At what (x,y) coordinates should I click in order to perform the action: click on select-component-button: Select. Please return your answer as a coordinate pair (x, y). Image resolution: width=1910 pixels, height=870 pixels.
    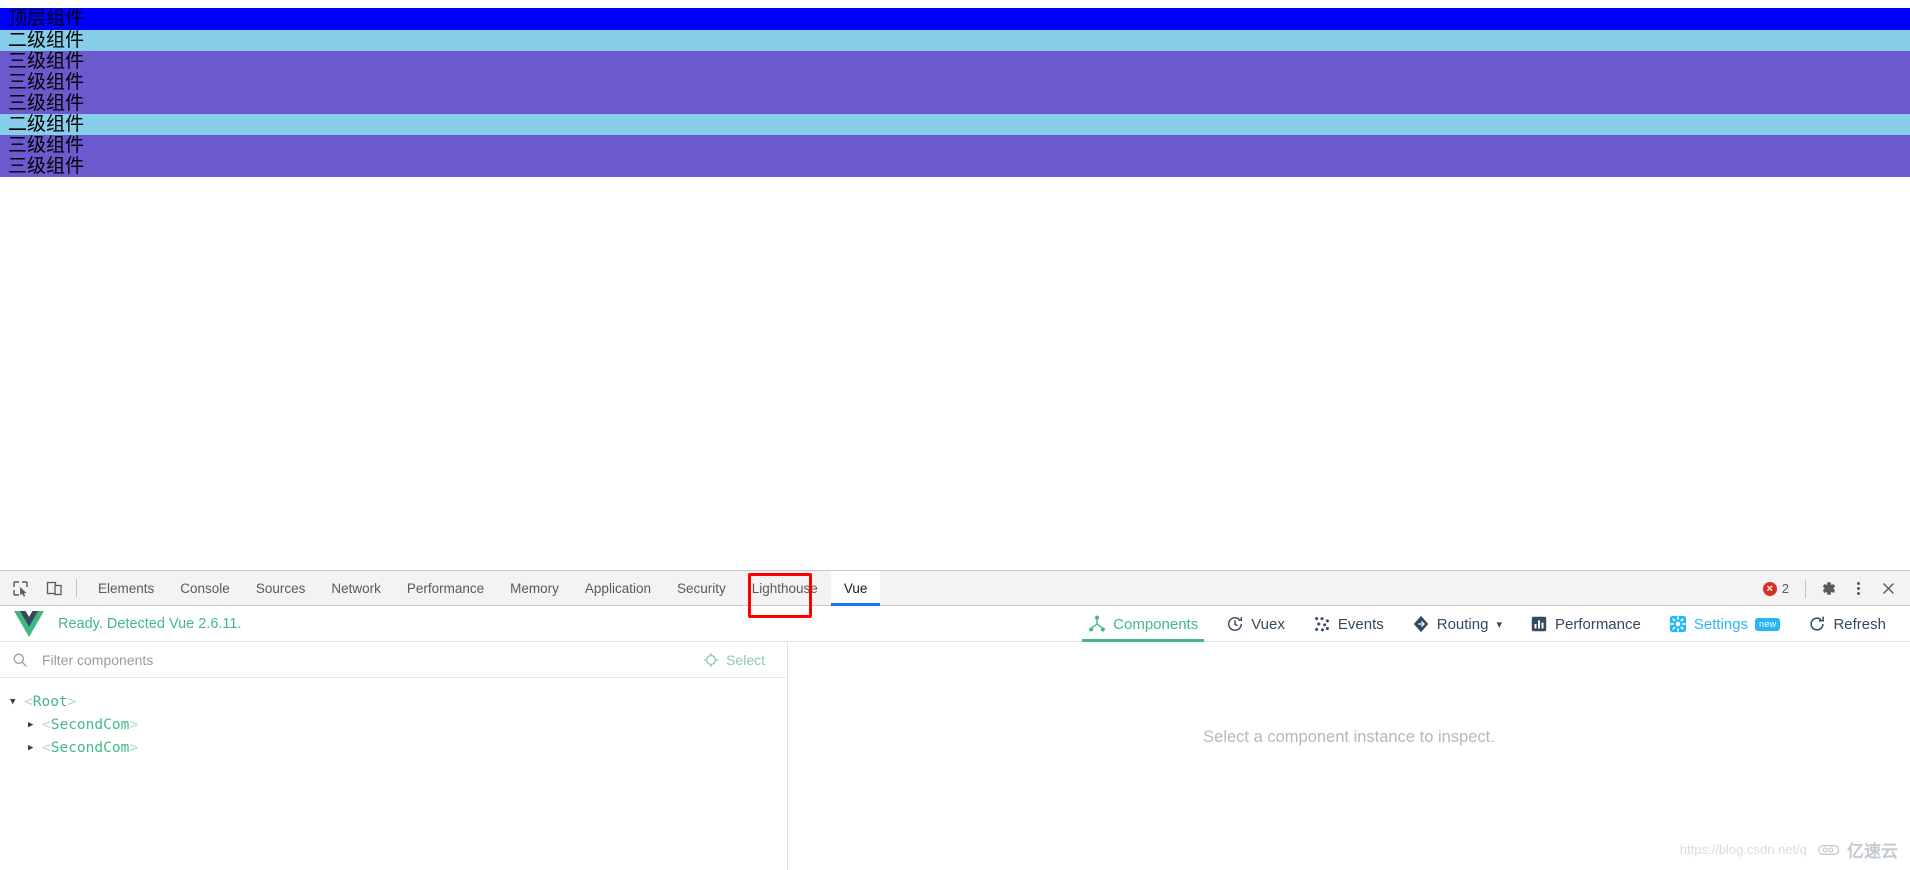
    Looking at the image, I should click on (734, 660).